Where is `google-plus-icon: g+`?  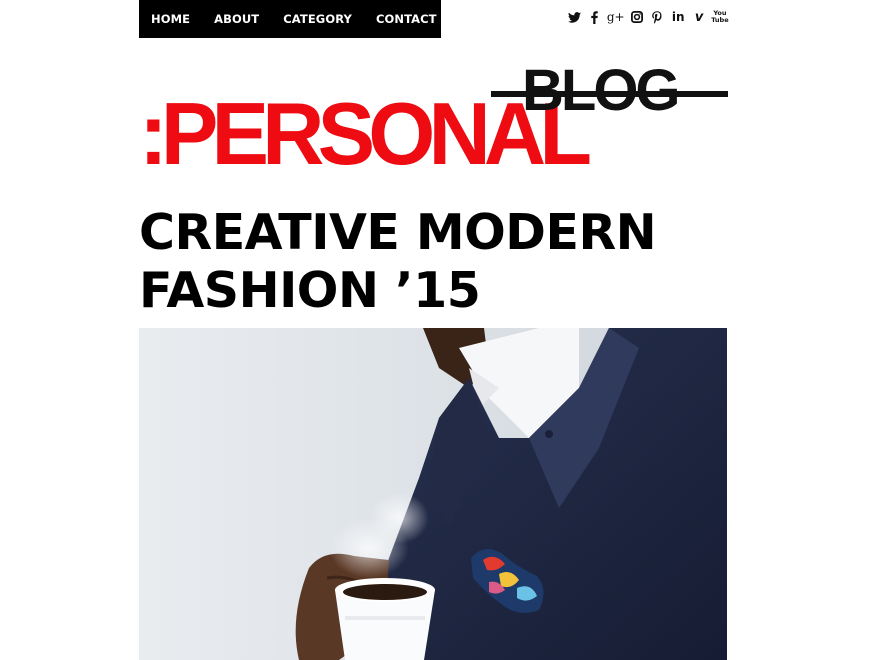
google-plus-icon: g+ is located at coordinates (616, 17).